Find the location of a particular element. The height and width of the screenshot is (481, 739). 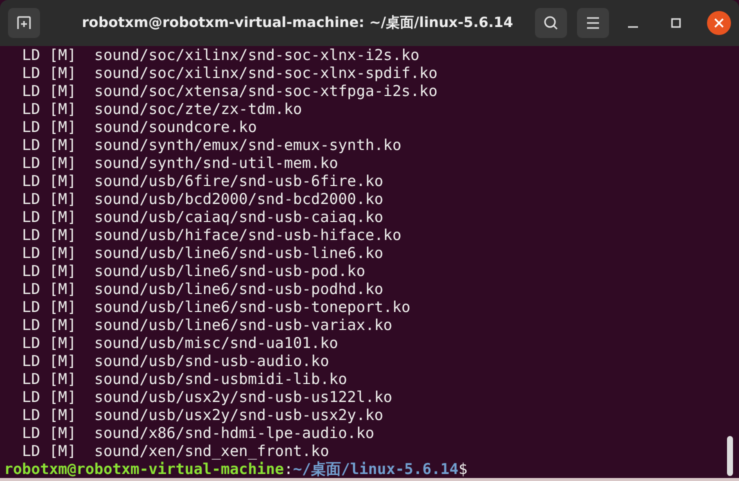

output-line: LD [M] sound/usb/caiaq/snd-usb-caiaq.ko is located at coordinates (202, 217).